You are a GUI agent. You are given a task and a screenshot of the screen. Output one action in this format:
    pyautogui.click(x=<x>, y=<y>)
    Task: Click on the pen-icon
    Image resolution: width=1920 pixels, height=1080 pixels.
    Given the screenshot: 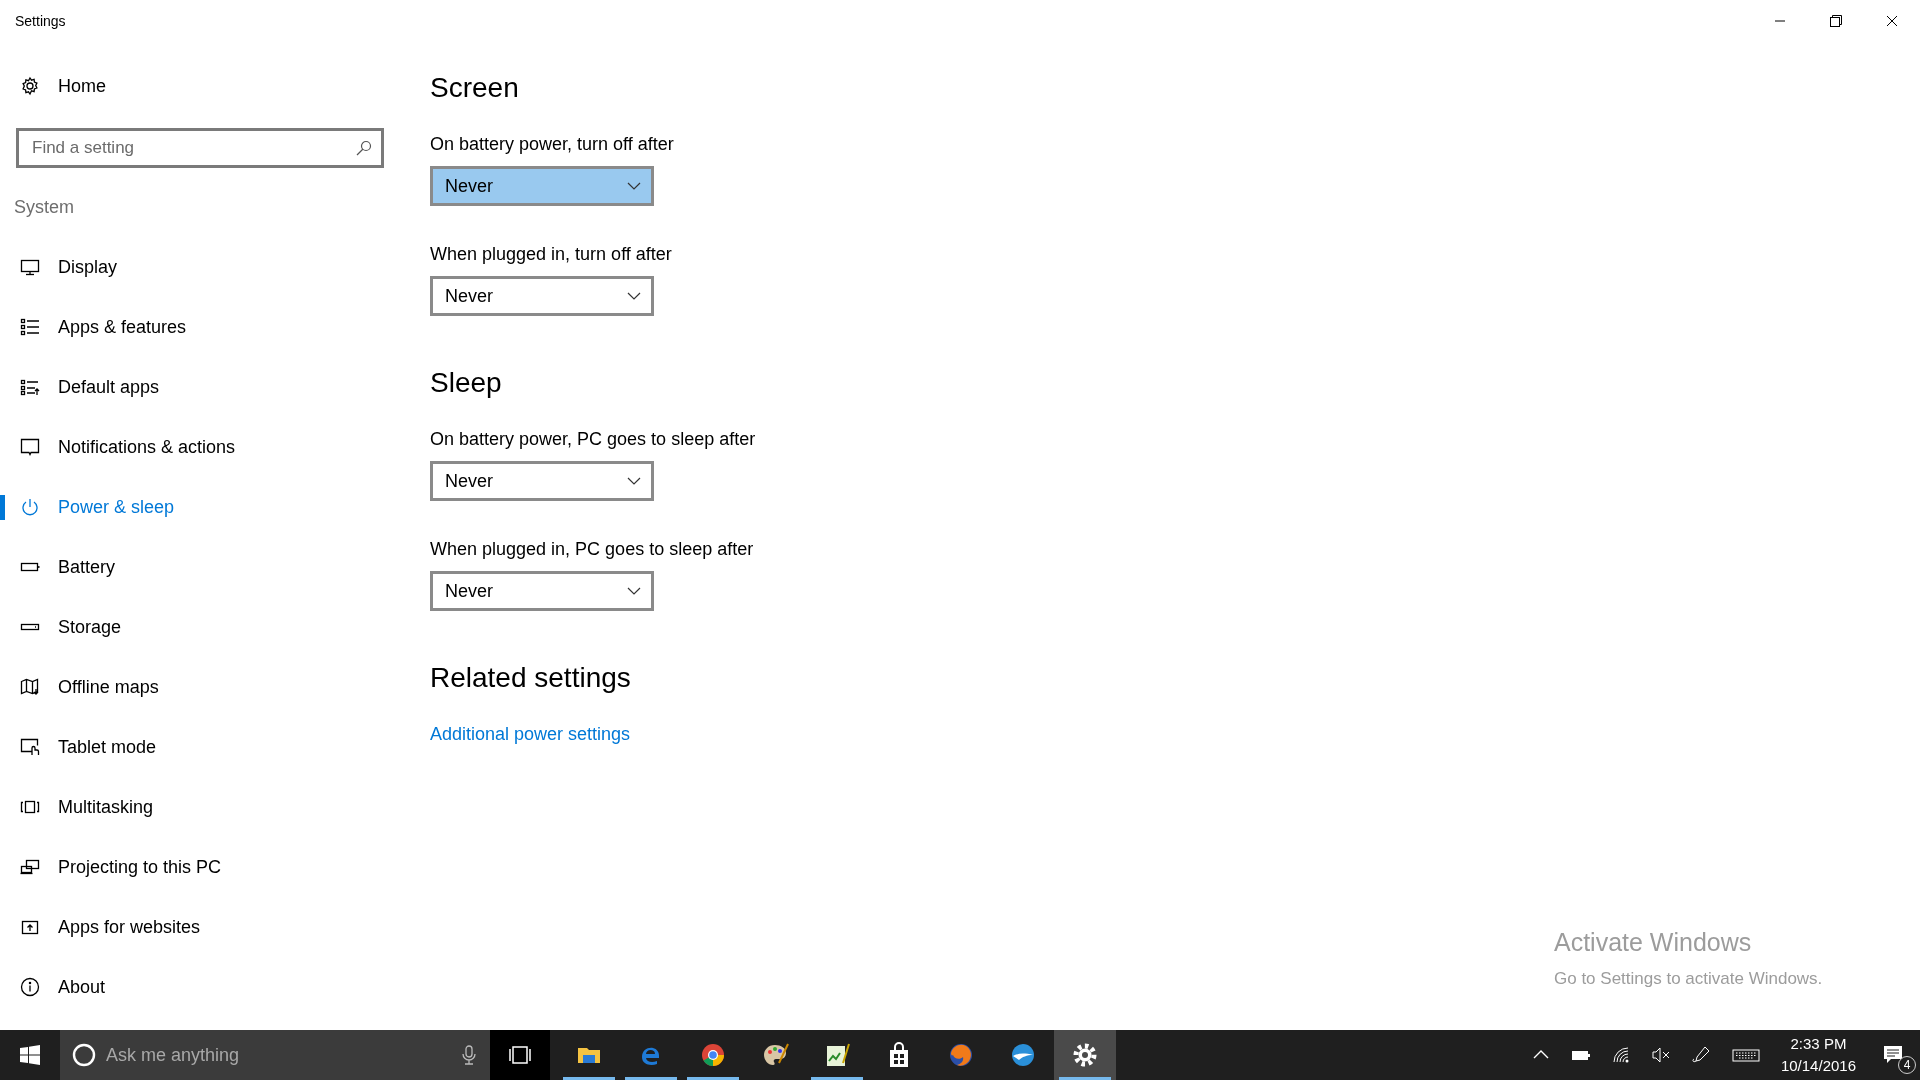 What is the action you would take?
    pyautogui.click(x=1700, y=1055)
    